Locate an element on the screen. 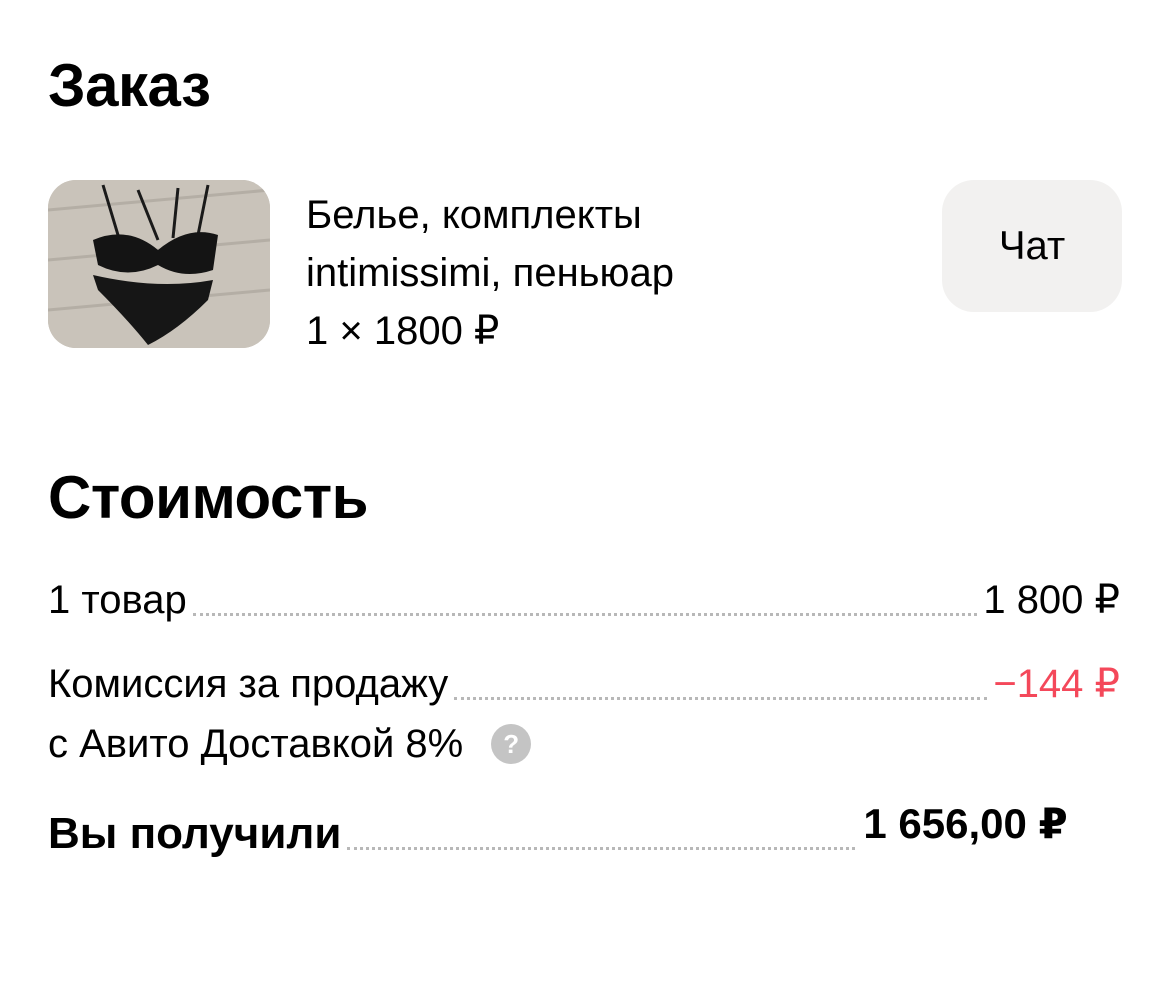 This screenshot has width=1170, height=996. commission-label: Комиссия за продажу is located at coordinates (248, 684).